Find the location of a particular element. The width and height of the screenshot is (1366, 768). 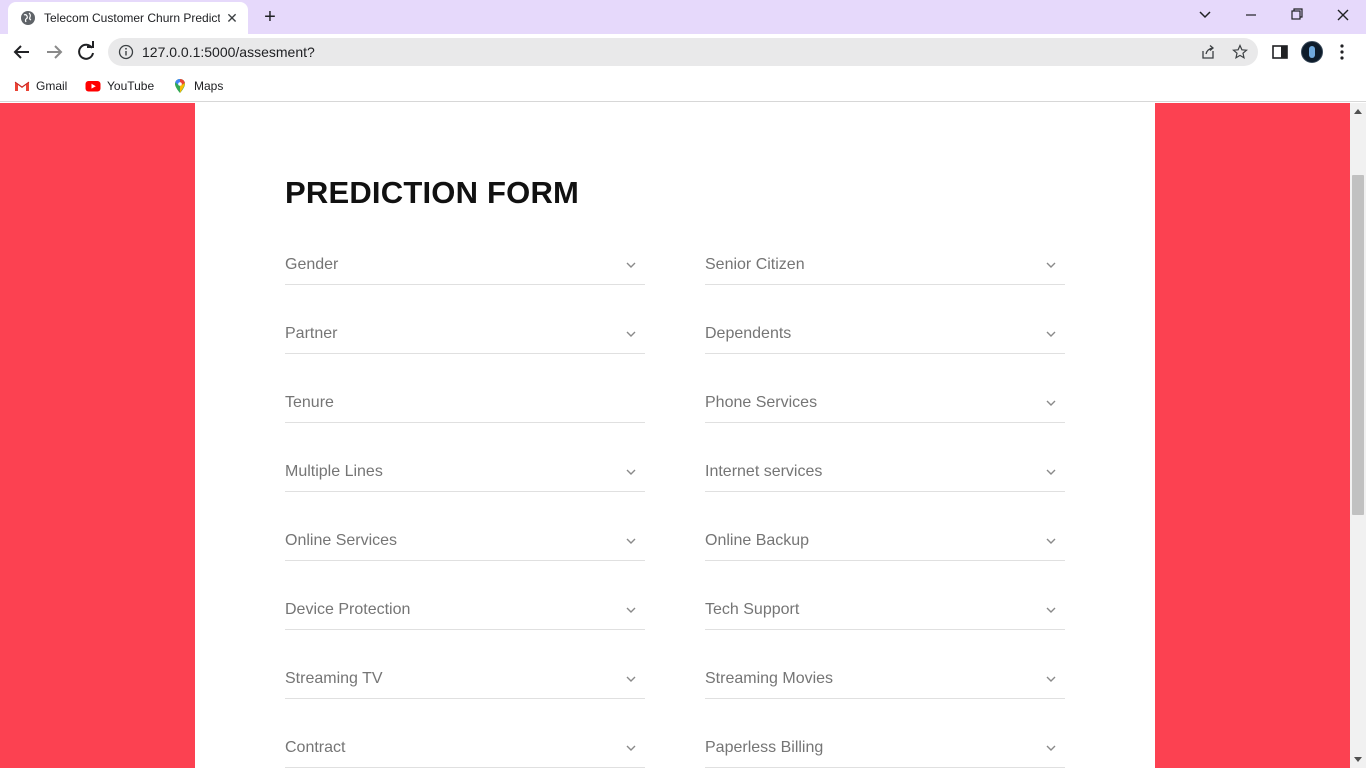

online-services-select: Online Services is located at coordinates (465, 542).